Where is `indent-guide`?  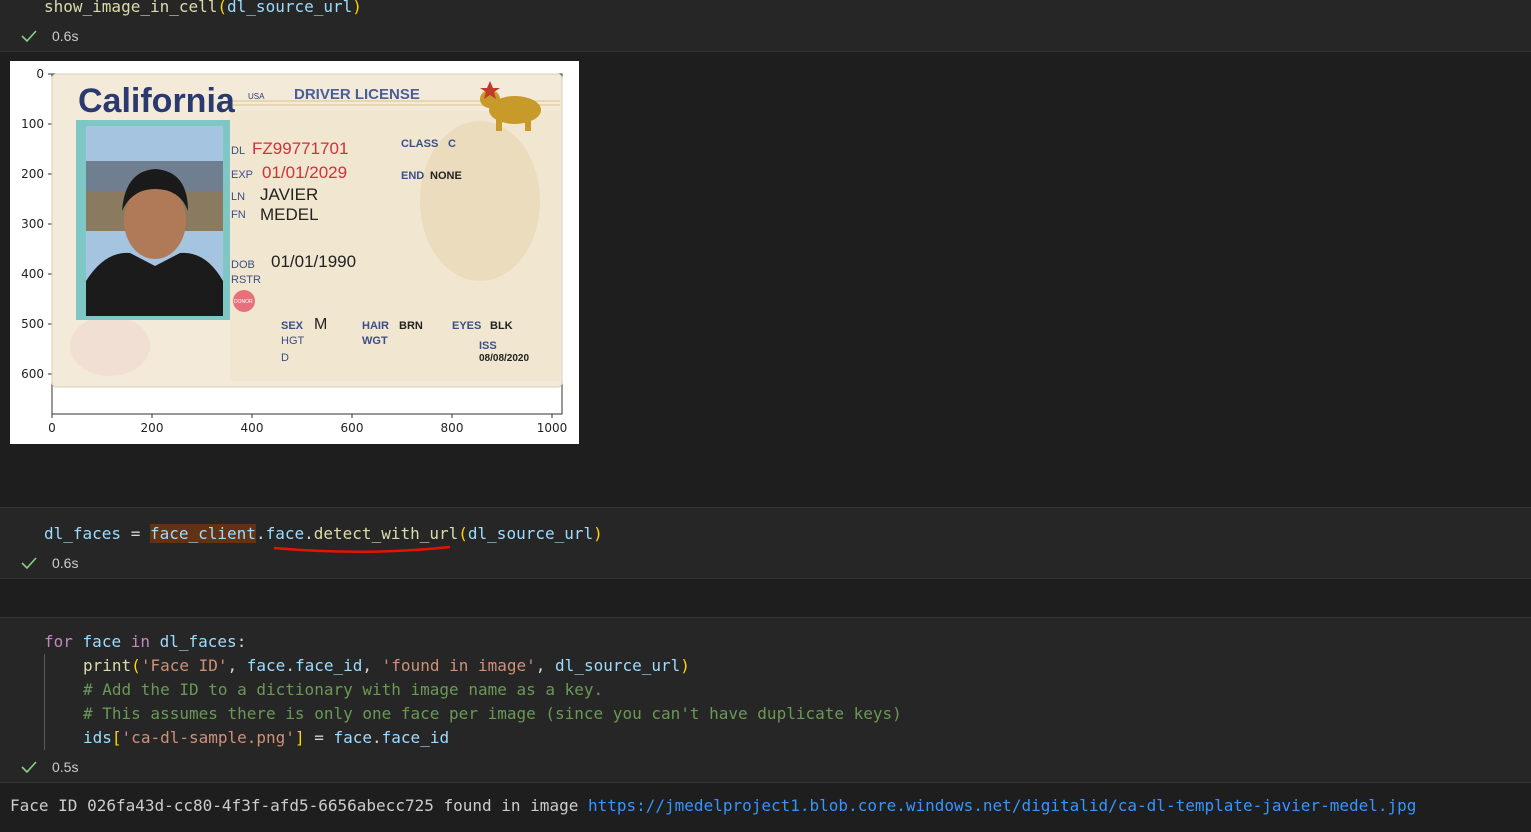
indent-guide is located at coordinates (44, 702).